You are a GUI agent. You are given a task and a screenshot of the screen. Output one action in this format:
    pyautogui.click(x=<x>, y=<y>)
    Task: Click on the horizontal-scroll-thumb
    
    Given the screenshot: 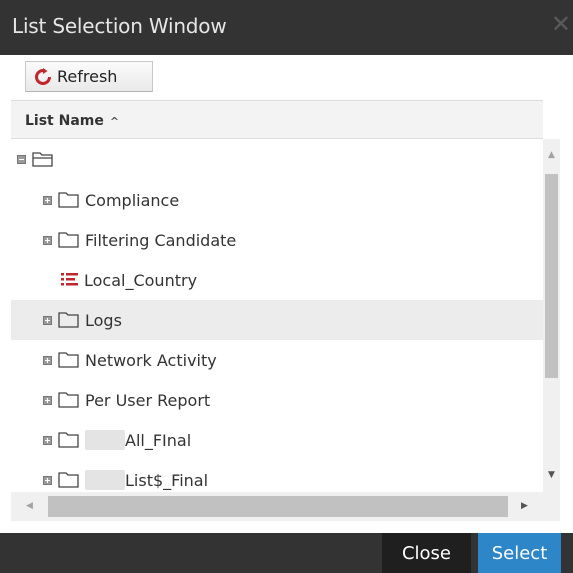 What is the action you would take?
    pyautogui.click(x=278, y=506)
    